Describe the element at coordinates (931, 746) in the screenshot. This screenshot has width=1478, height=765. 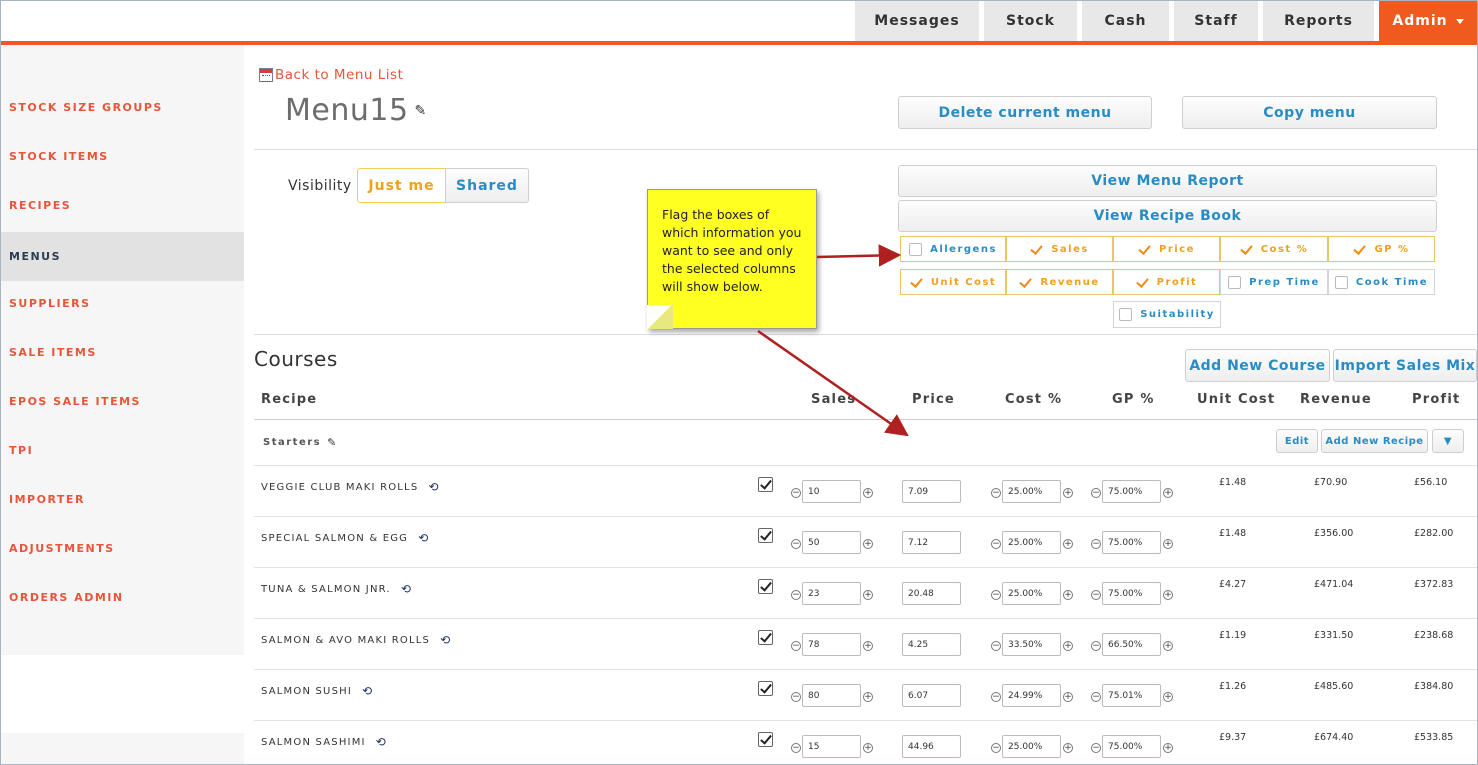
I see `price-input: 44.96` at that location.